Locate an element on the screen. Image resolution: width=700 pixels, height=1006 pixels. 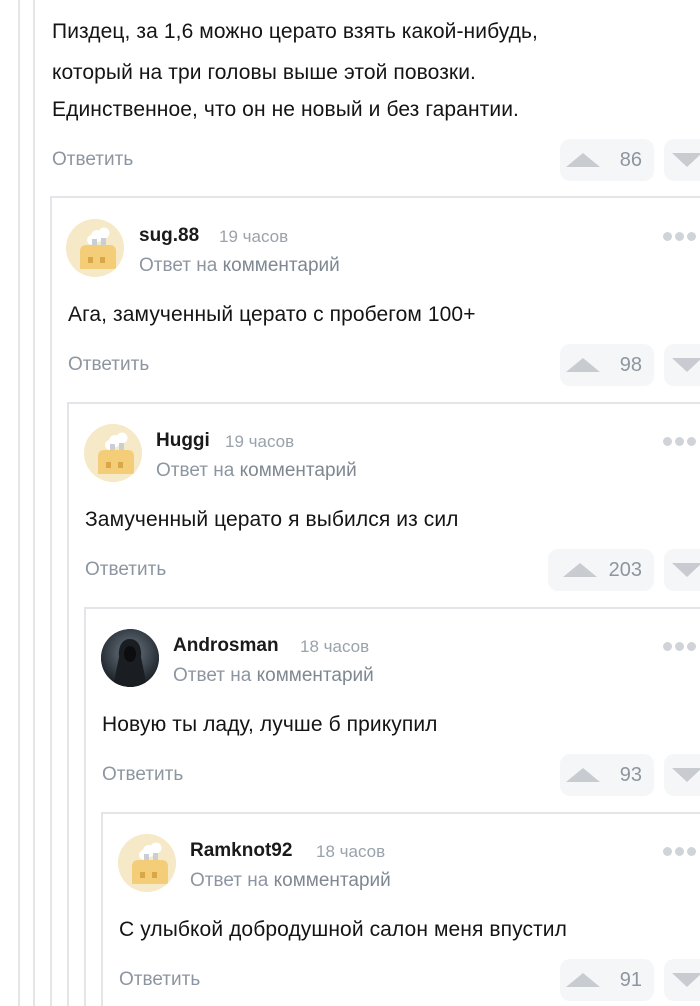
author-name: Ramknot92 is located at coordinates (241, 851).